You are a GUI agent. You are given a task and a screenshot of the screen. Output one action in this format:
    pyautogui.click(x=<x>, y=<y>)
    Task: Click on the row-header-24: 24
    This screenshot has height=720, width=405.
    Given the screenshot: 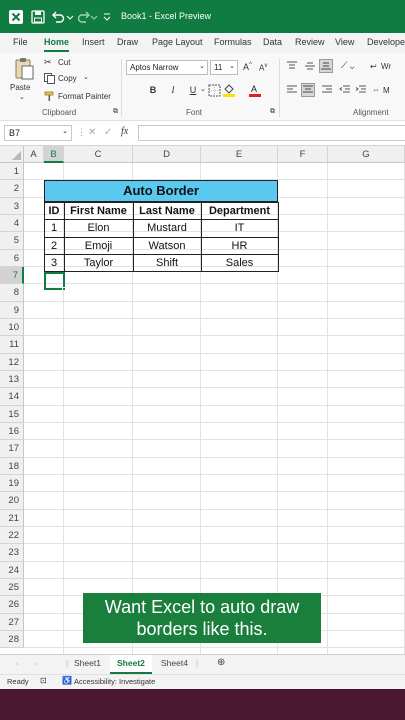 What is the action you would take?
    pyautogui.click(x=12, y=570)
    